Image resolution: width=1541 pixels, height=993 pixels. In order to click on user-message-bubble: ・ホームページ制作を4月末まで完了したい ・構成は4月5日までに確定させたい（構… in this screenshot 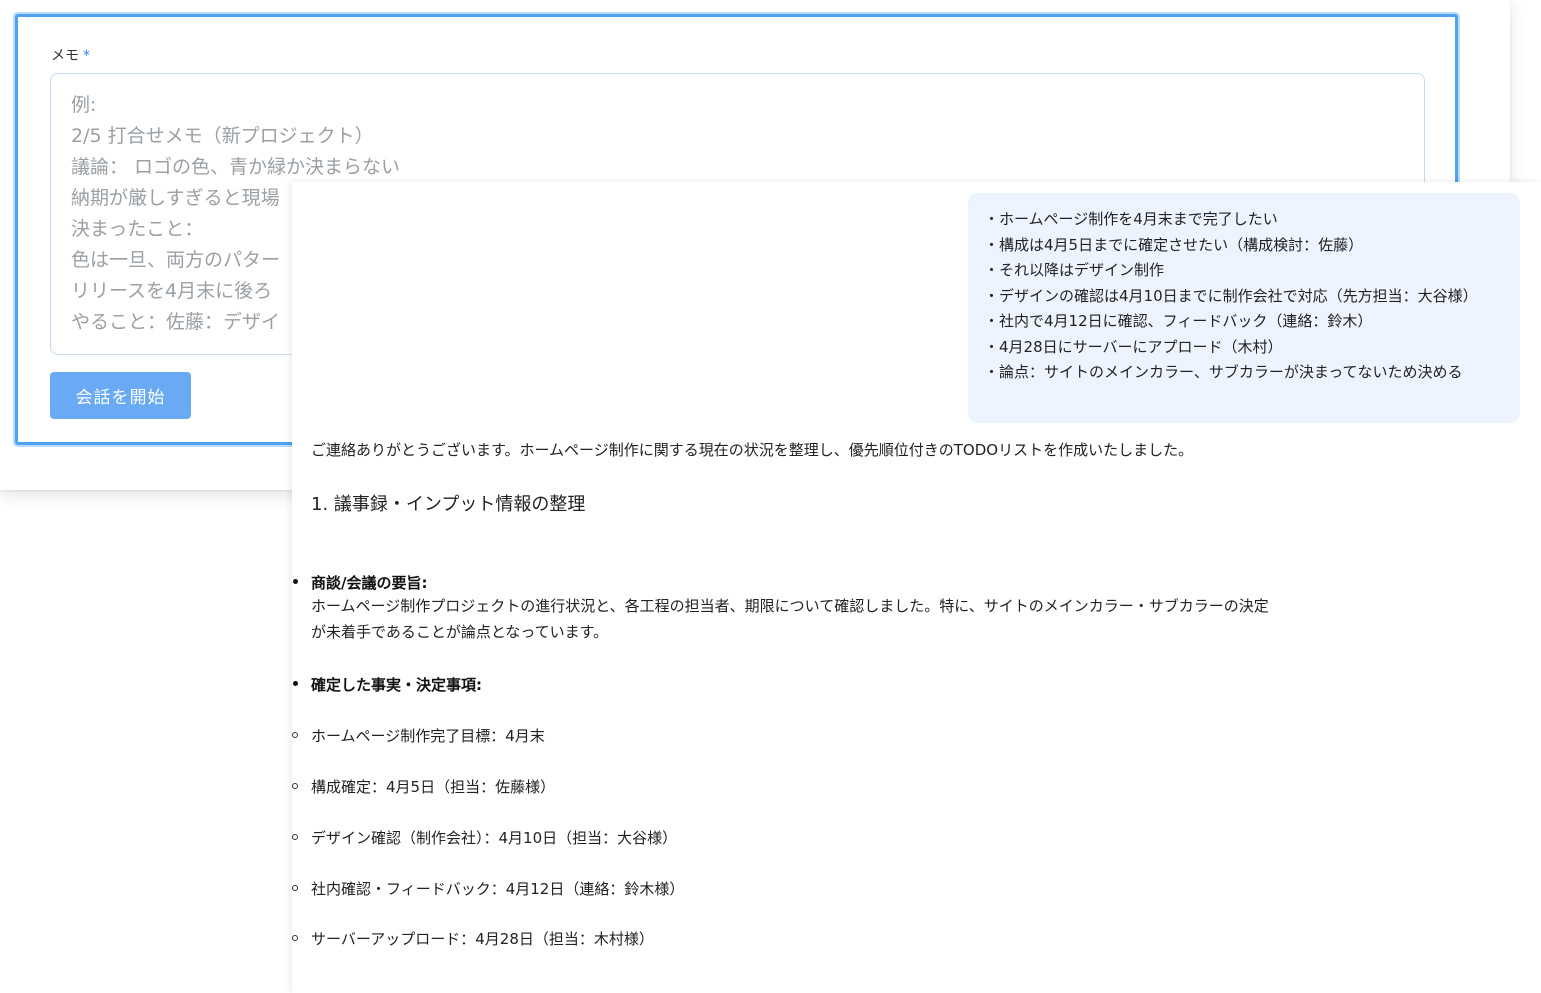, I will do `click(1244, 308)`.